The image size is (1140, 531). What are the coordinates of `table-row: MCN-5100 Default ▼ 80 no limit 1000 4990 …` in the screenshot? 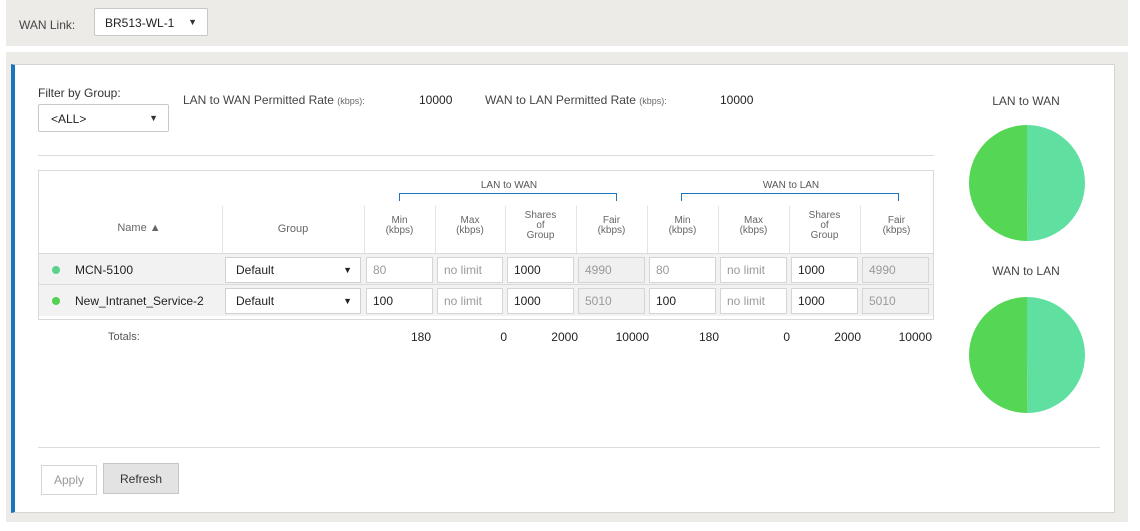 It's located at (486, 269).